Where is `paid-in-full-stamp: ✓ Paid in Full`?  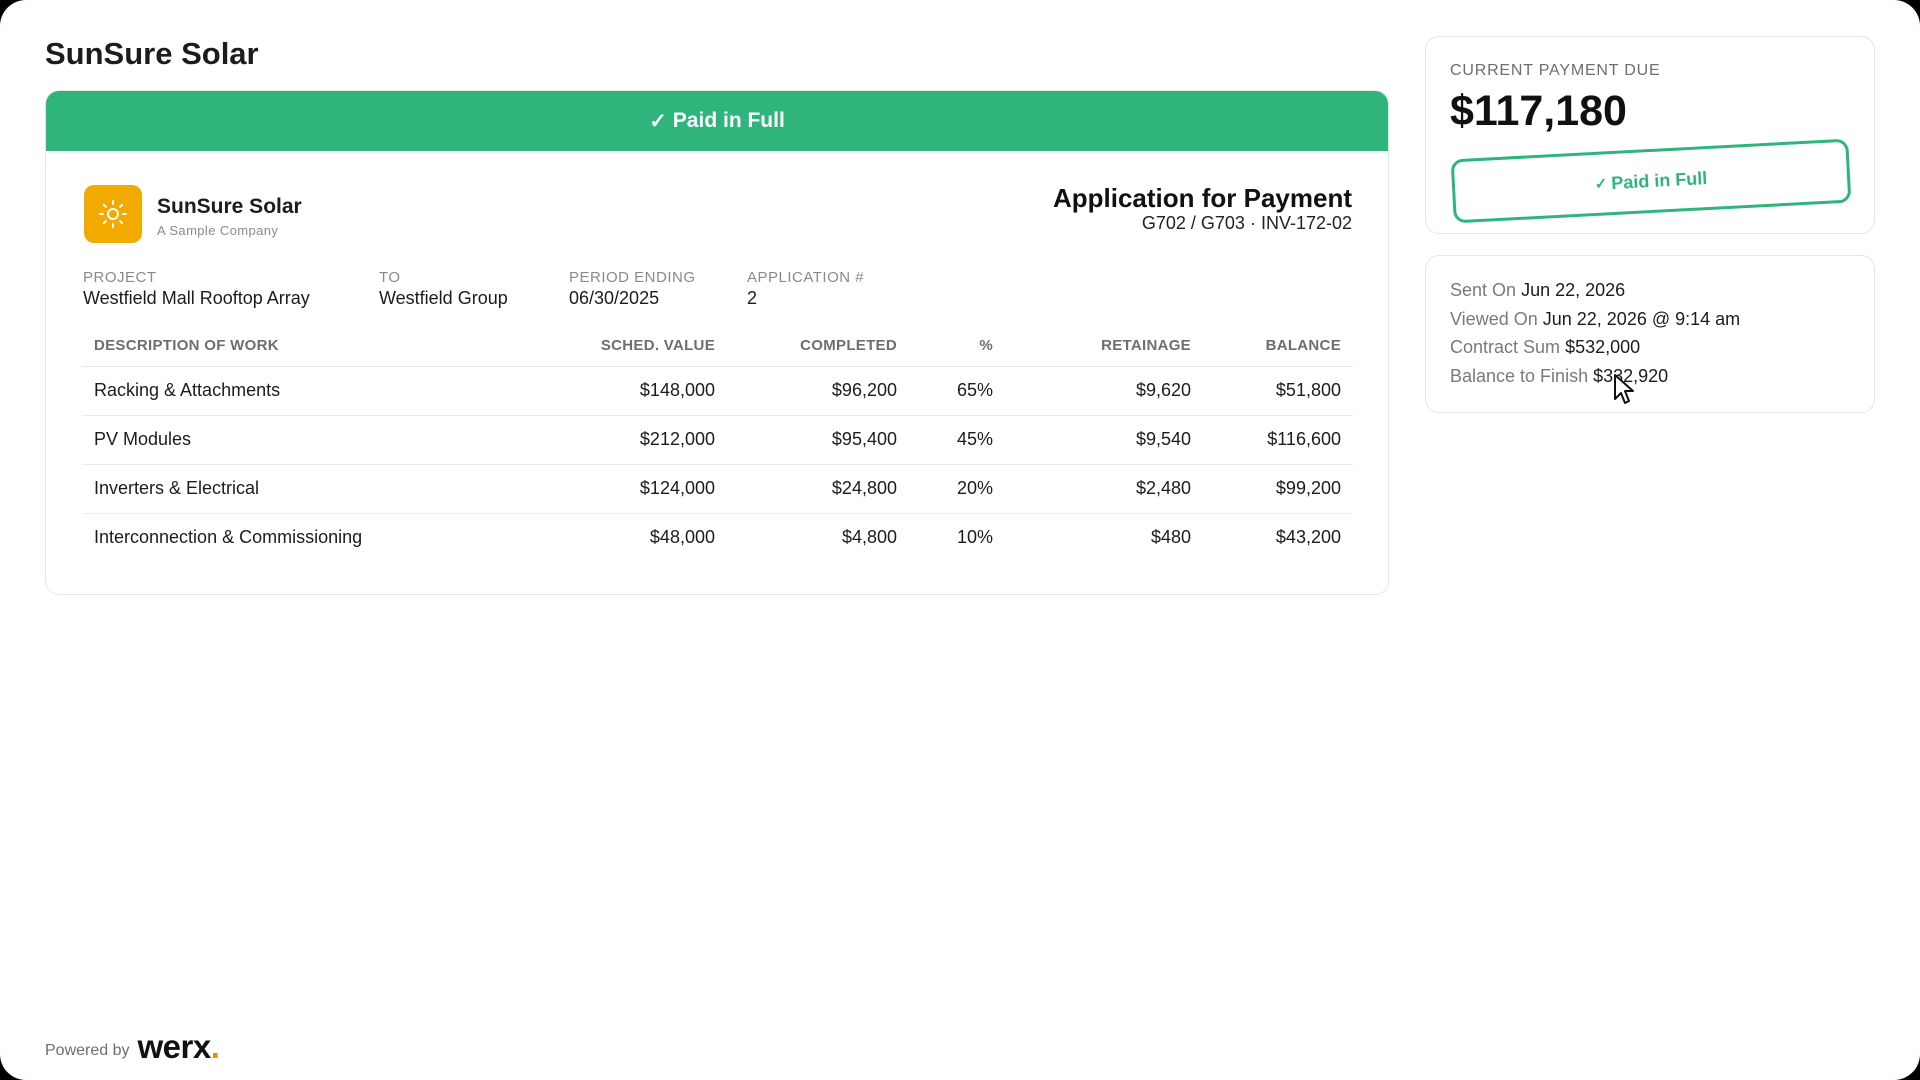
paid-in-full-stamp: ✓ Paid in Full is located at coordinates (1651, 181).